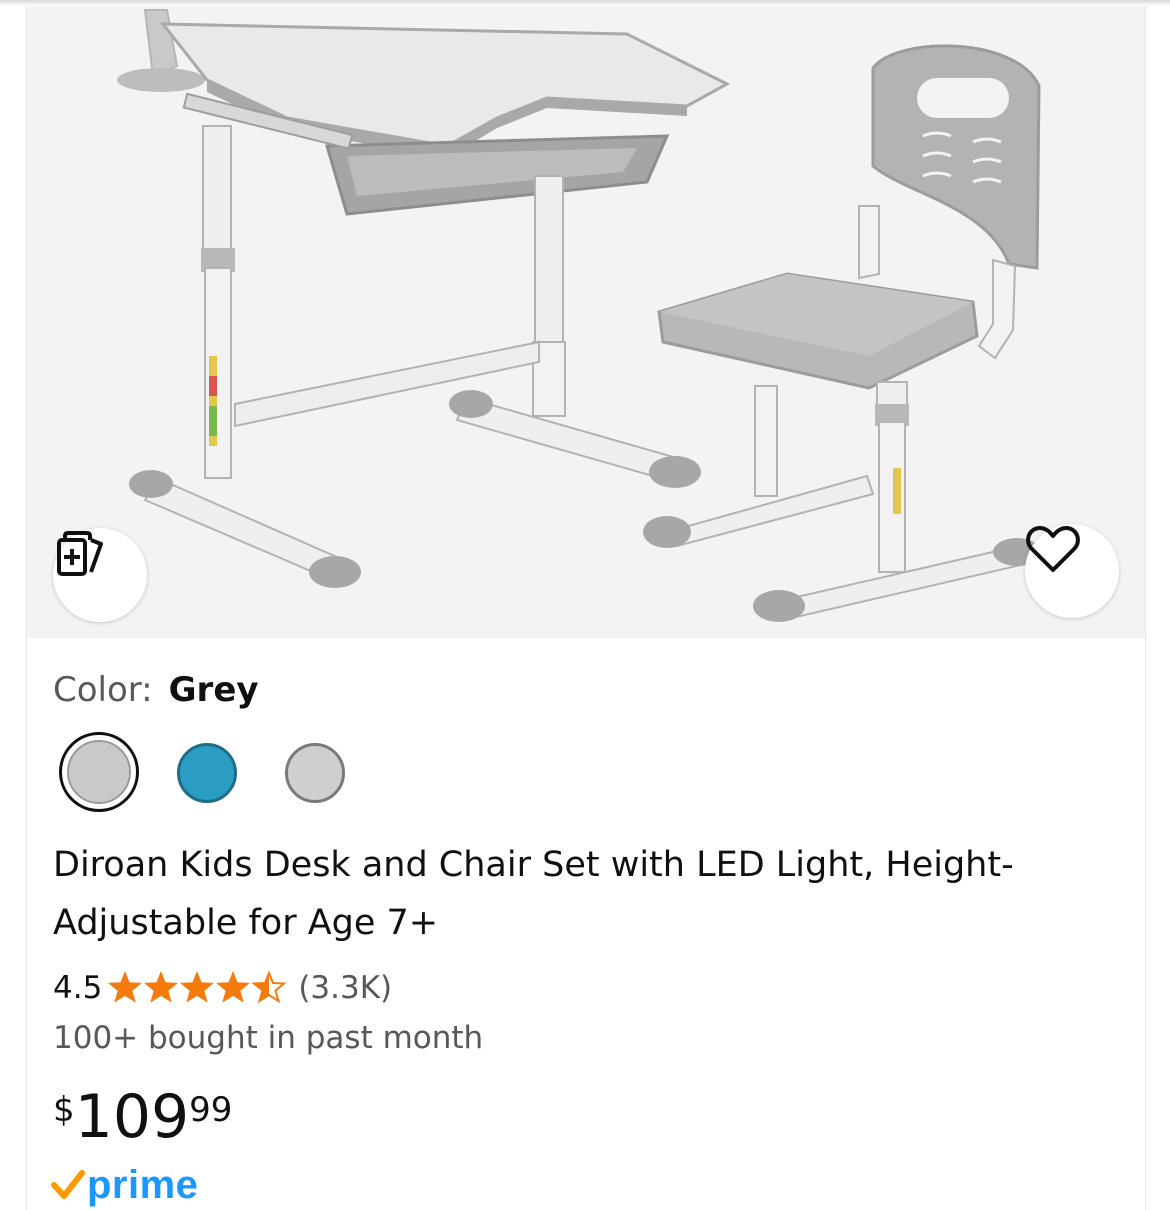  I want to click on color-selector-label: Color: Grey, so click(156, 690).